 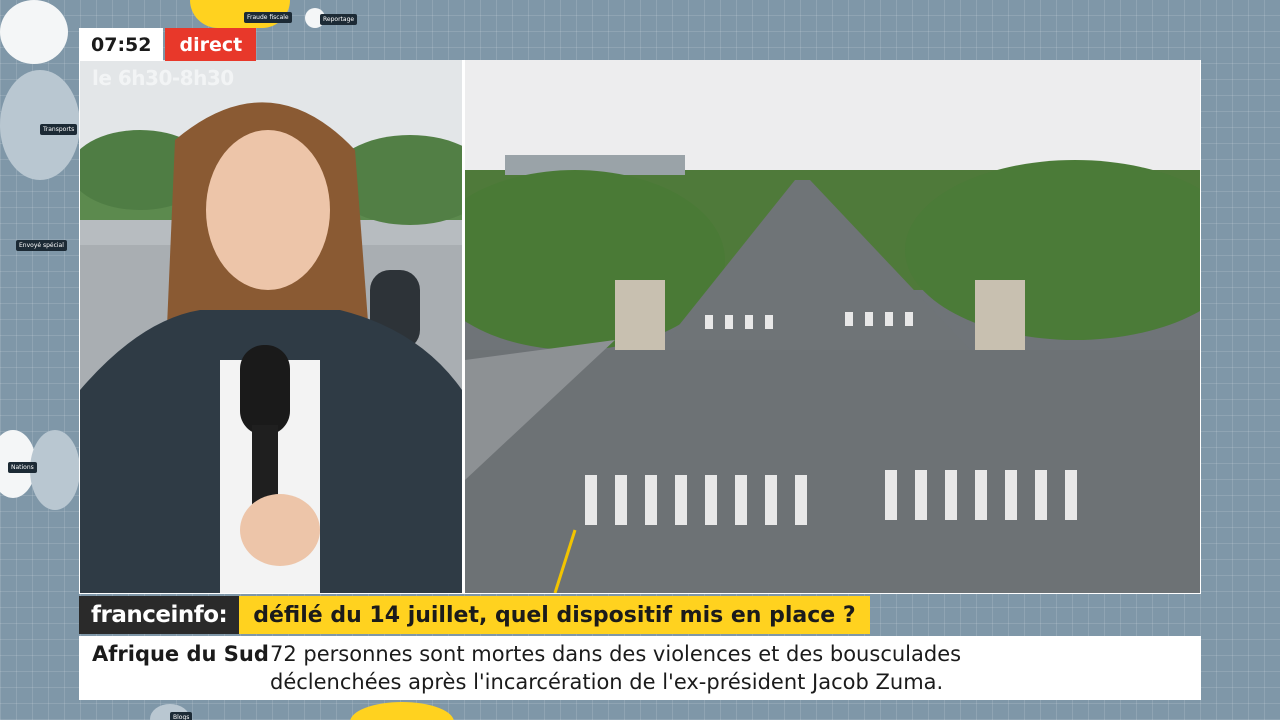 What do you see at coordinates (163, 78) in the screenshot?
I see `show-schedule: le 6h30-8h30` at bounding box center [163, 78].